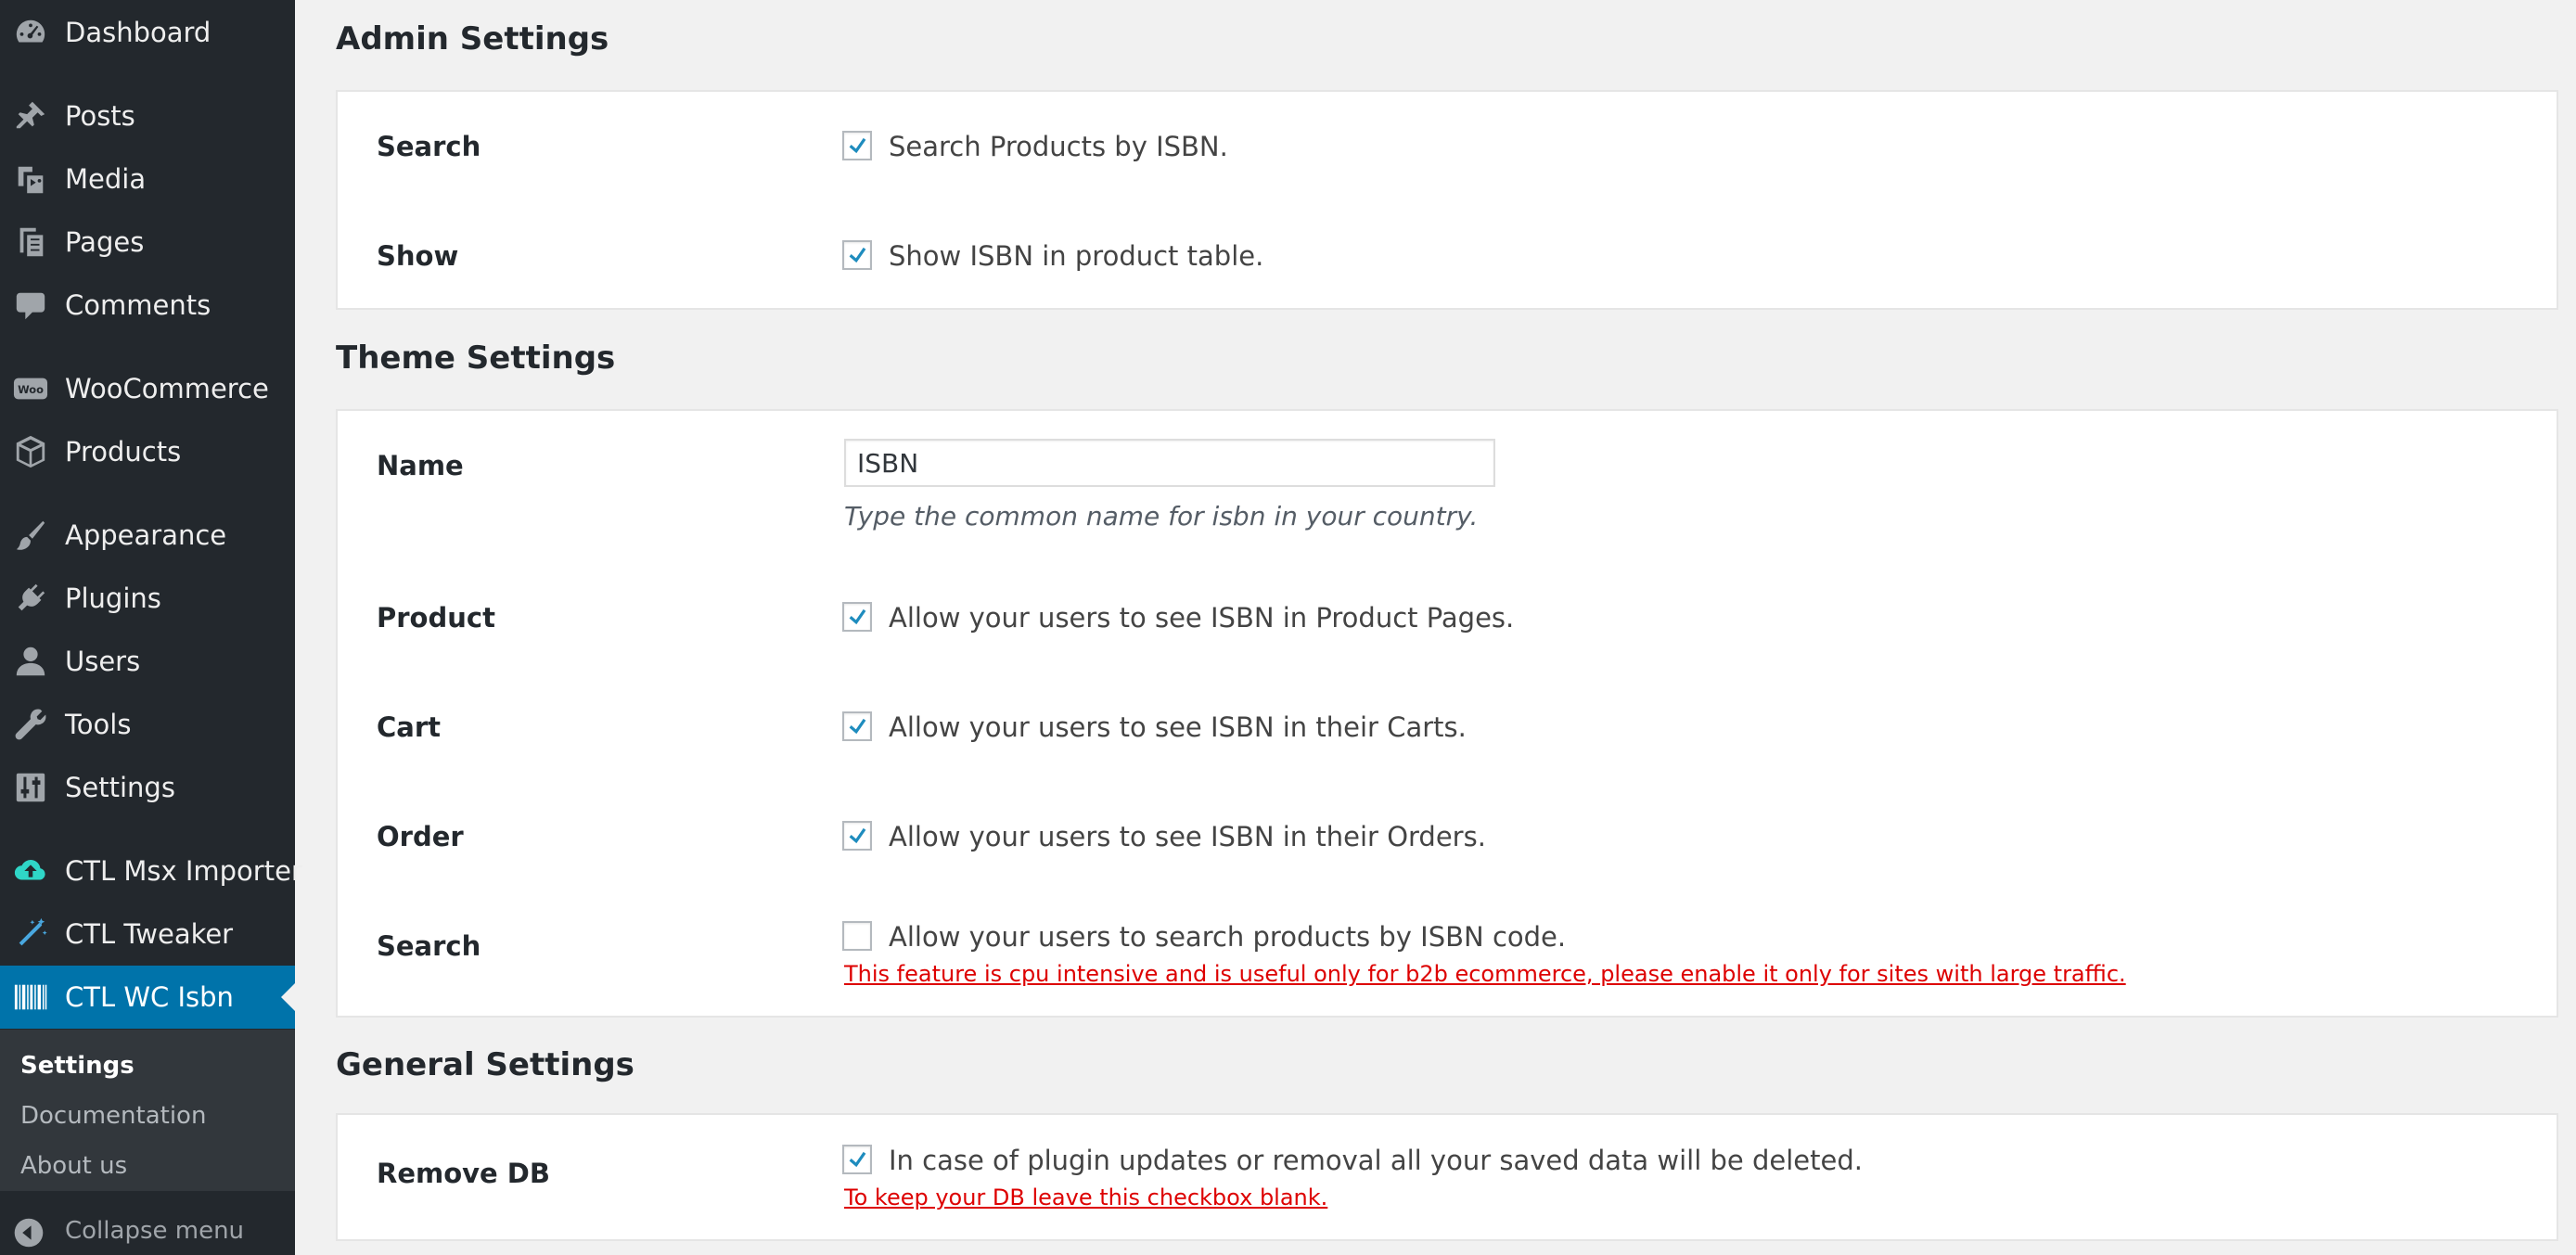 The image size is (2576, 1255). What do you see at coordinates (30, 535) in the screenshot?
I see `paintbrush-icon` at bounding box center [30, 535].